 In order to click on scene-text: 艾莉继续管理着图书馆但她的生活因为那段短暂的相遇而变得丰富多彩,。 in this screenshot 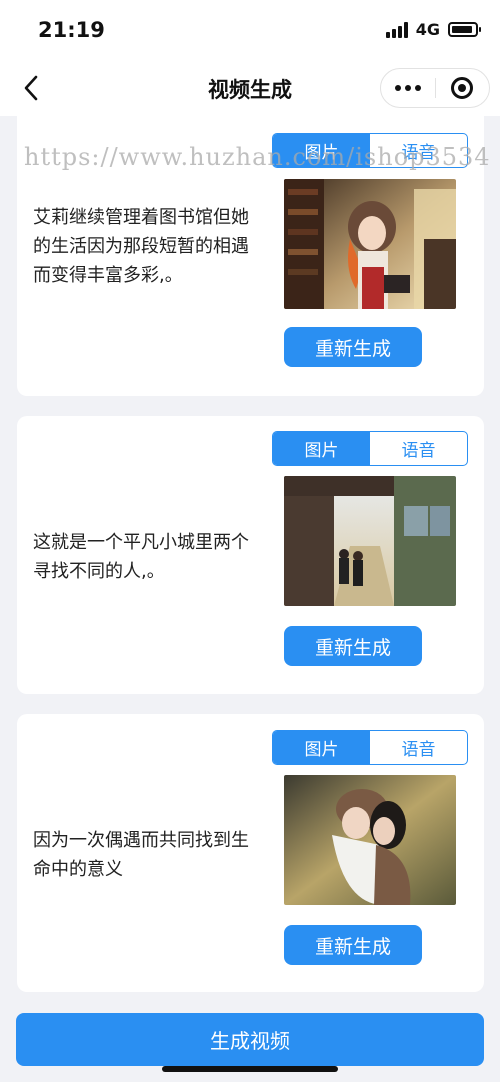, I will do `click(141, 246)`.